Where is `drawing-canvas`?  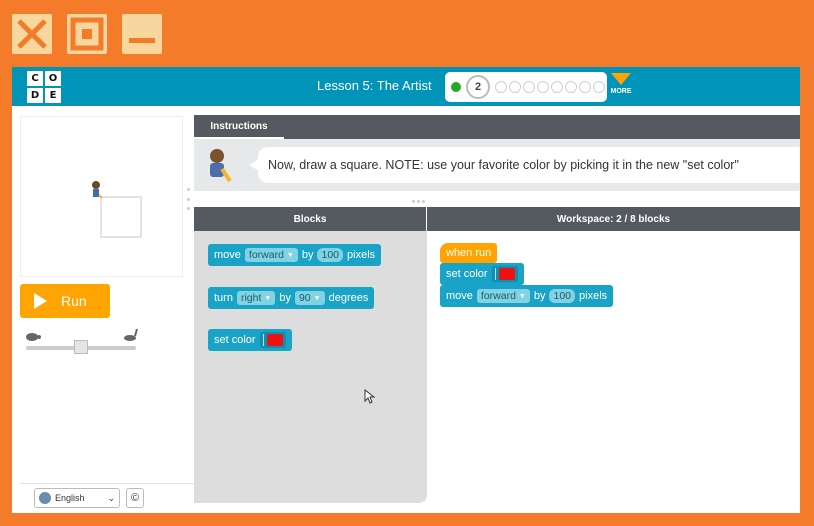 drawing-canvas is located at coordinates (101, 196).